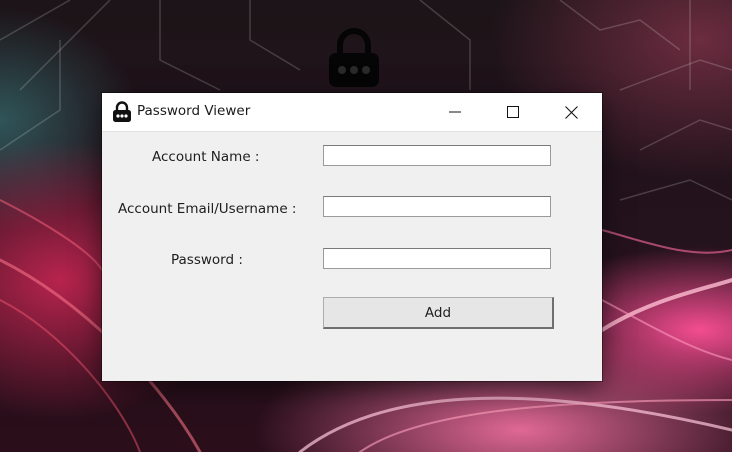 The height and width of the screenshot is (452, 732). Describe the element at coordinates (438, 313) in the screenshot. I see `add-button: Add` at that location.